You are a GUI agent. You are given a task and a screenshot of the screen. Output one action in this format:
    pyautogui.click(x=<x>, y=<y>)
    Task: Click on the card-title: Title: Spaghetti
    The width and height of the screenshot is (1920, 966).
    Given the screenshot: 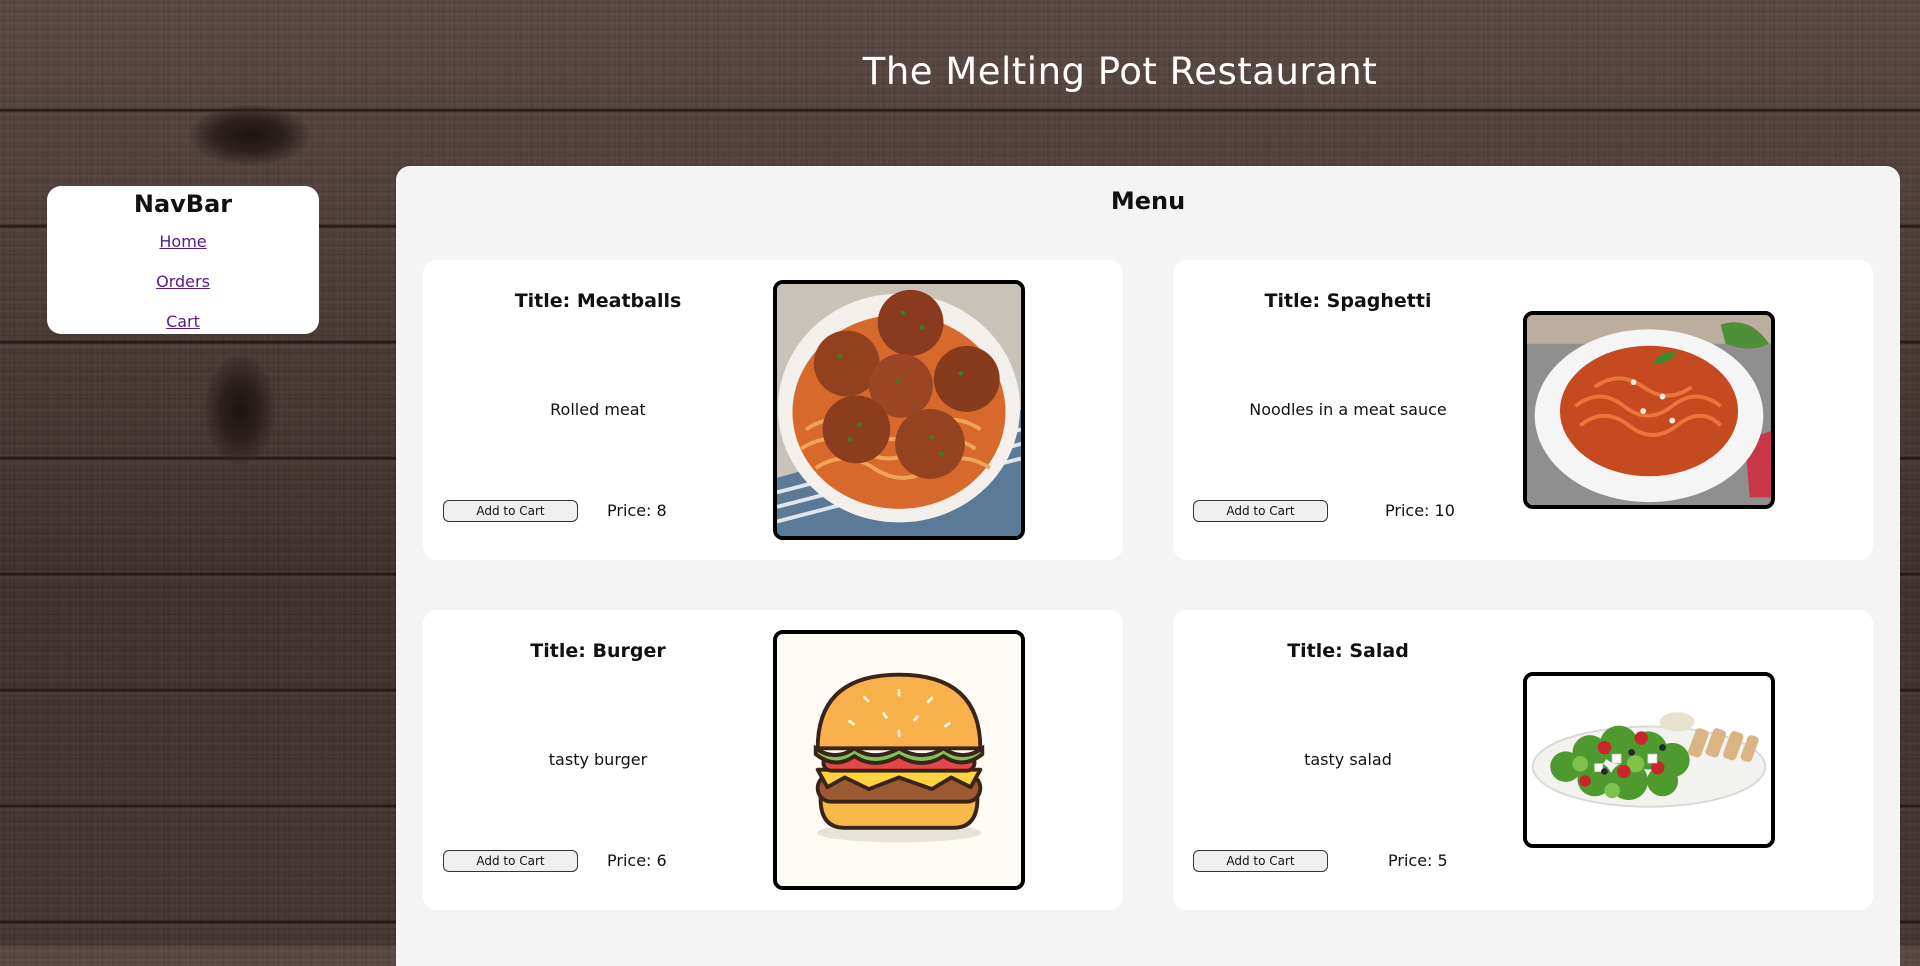 What is the action you would take?
    pyautogui.click(x=1348, y=301)
    